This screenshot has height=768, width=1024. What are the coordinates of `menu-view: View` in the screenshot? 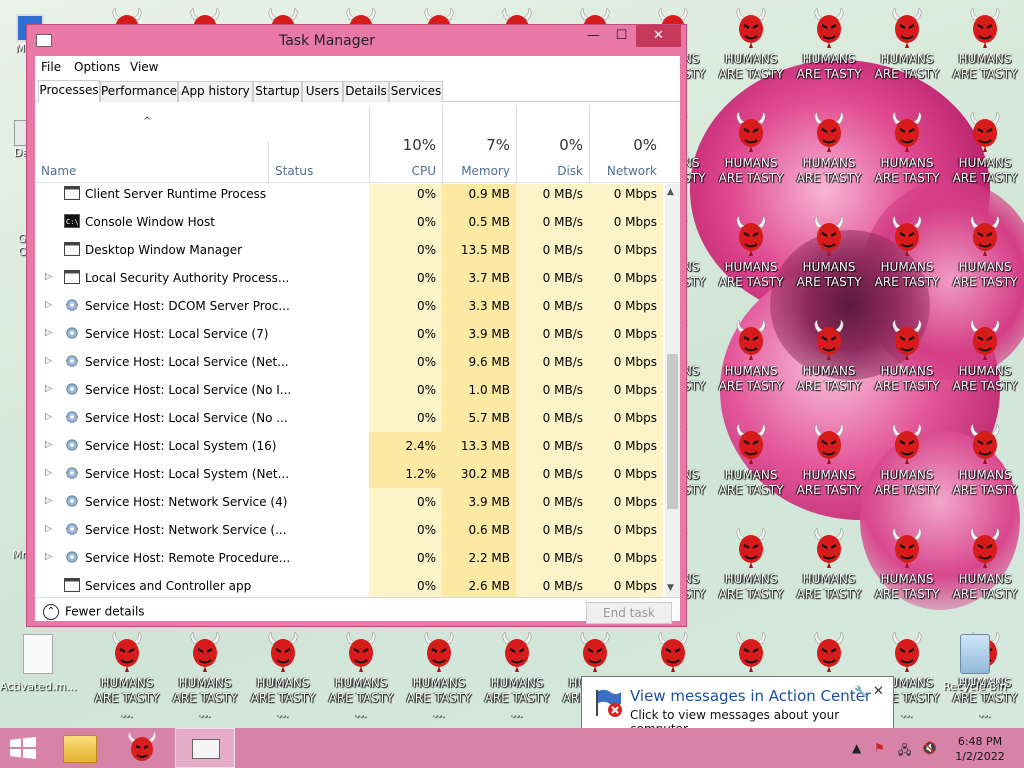 It's located at (144, 67).